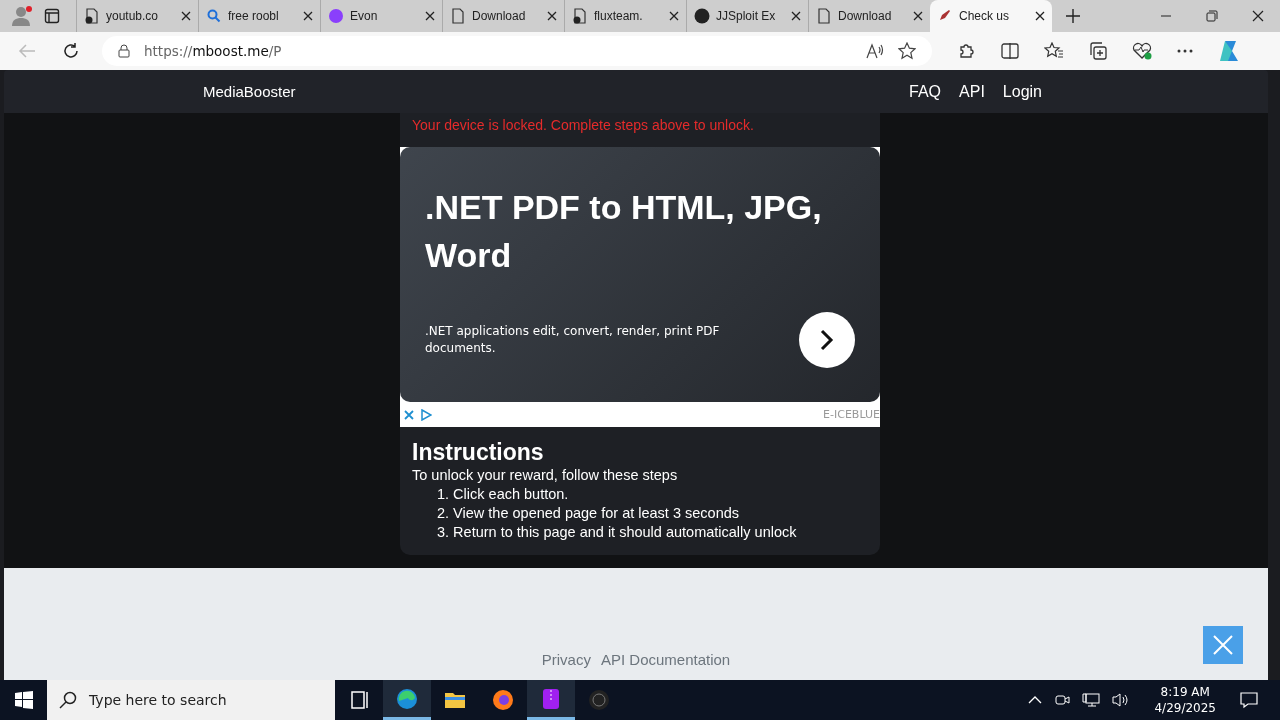  I want to click on instruction-step: 2. View the opened page for at least 3 seconds, so click(640, 513).